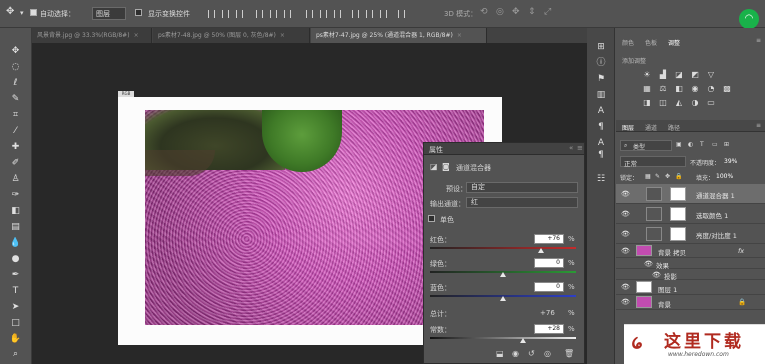 This screenshot has width=765, height=364. Describe the element at coordinates (695, 88) in the screenshot. I see `photo-filter-icon: ◉` at that location.